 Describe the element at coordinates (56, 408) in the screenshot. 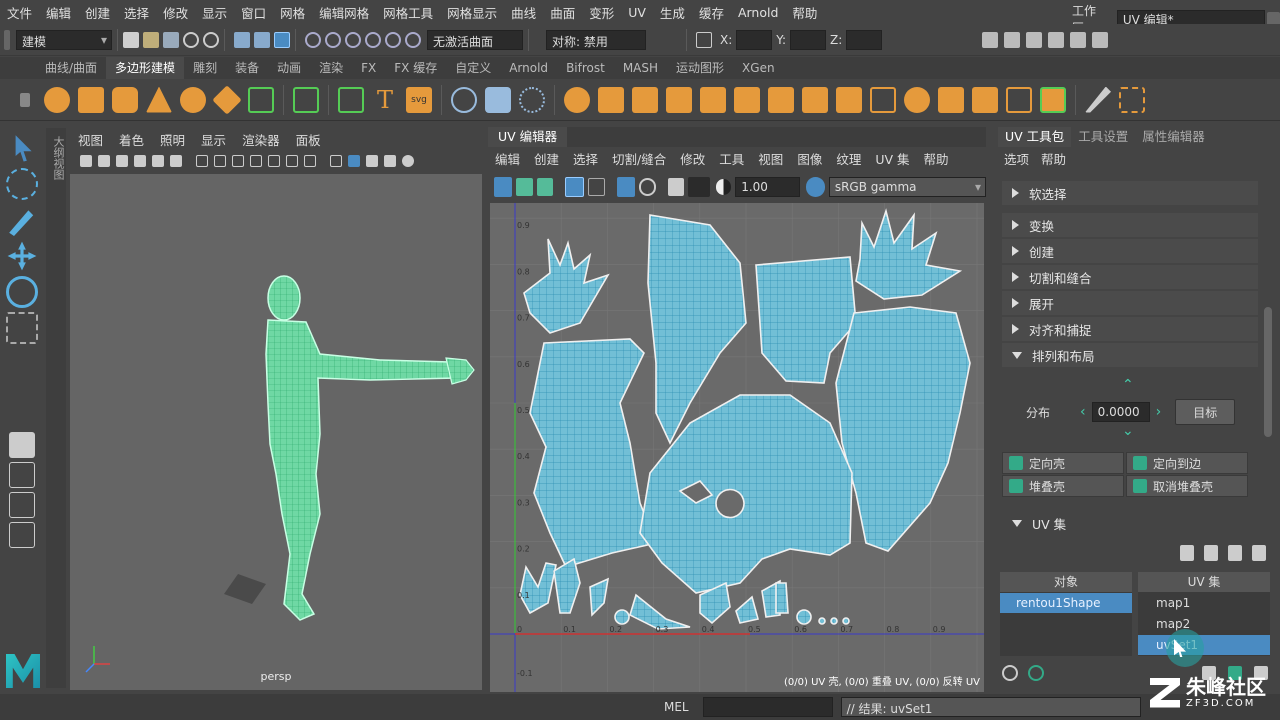

I see `outliner-side-tab: 大纲视图` at that location.